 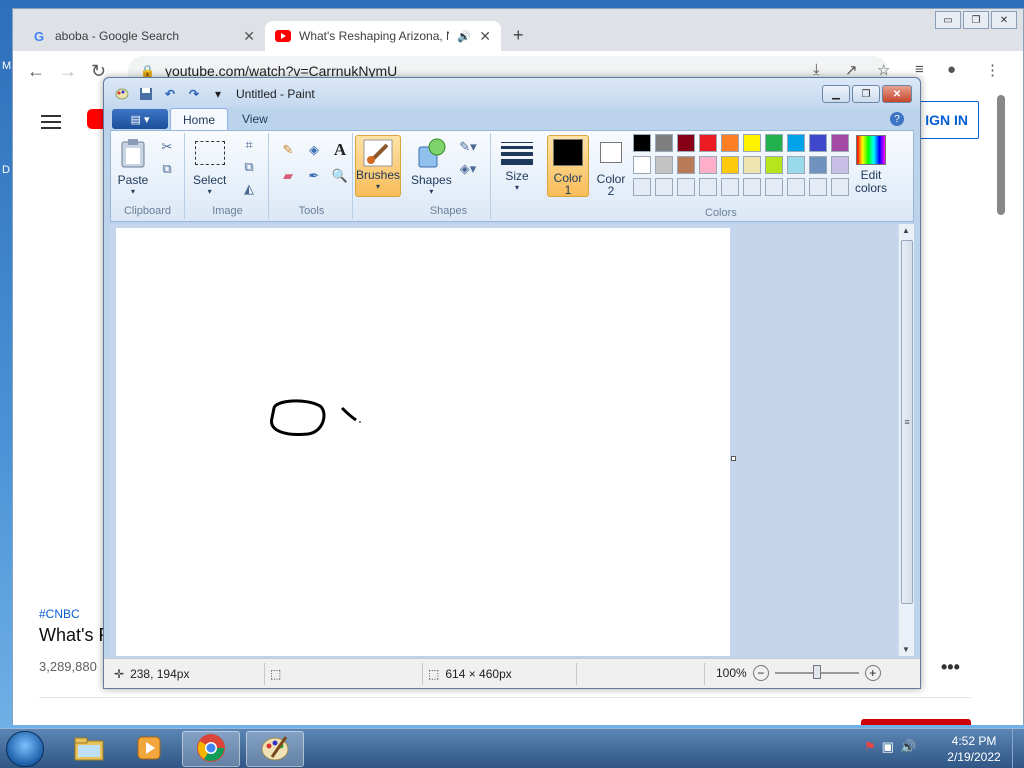 What do you see at coordinates (249, 145) in the screenshot?
I see `crop-icon: ⌗` at bounding box center [249, 145].